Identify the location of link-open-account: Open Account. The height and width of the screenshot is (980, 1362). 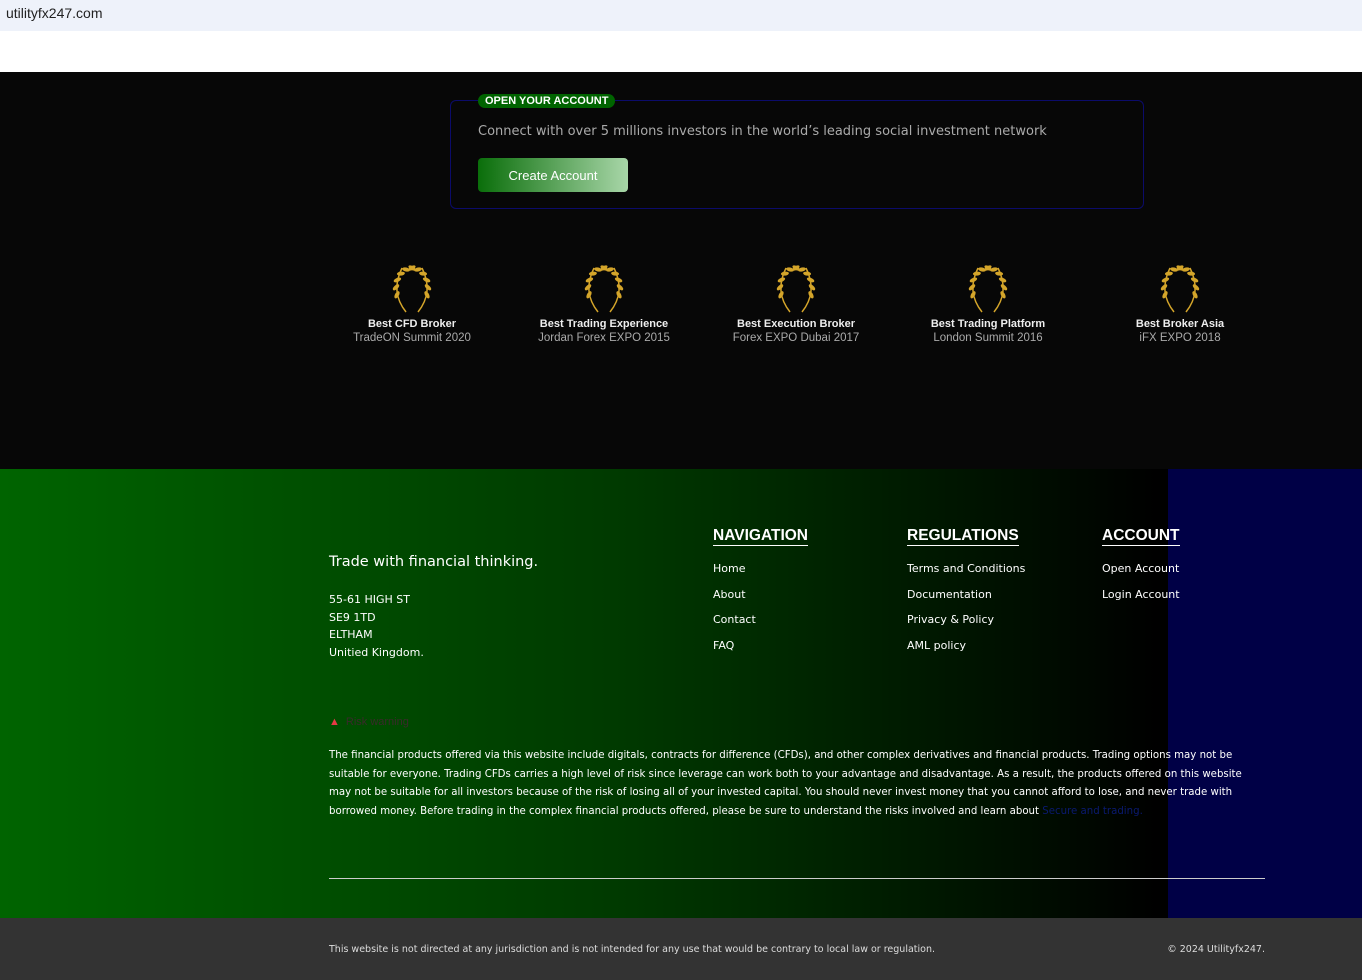
(1141, 575).